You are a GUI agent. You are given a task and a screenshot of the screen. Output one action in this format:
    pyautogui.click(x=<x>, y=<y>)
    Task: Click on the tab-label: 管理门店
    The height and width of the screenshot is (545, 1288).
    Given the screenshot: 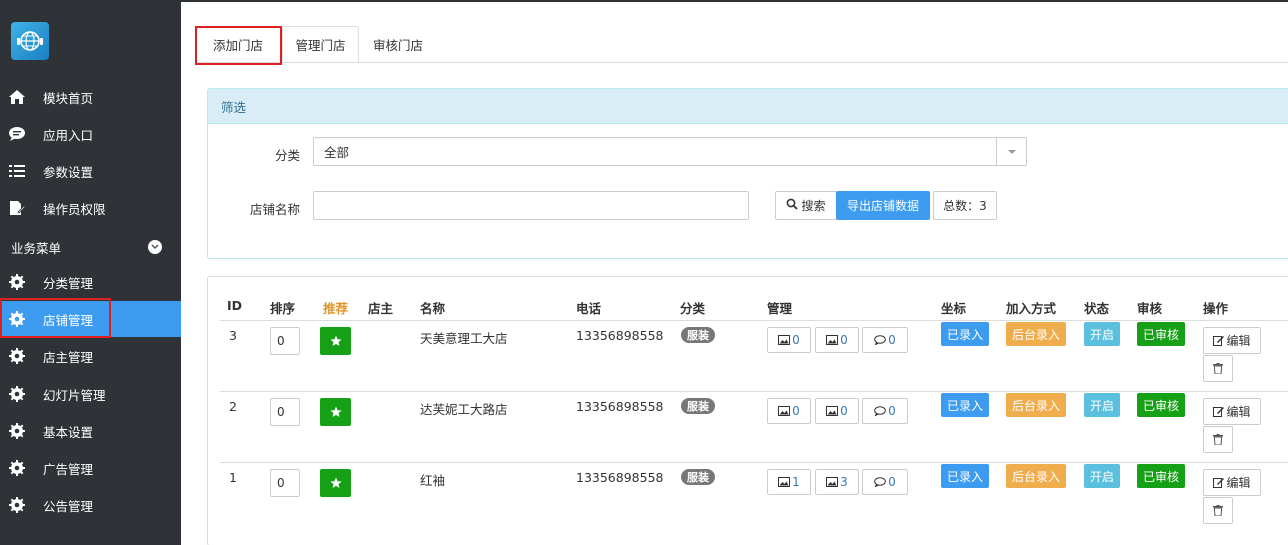 What is the action you would take?
    pyautogui.click(x=320, y=45)
    